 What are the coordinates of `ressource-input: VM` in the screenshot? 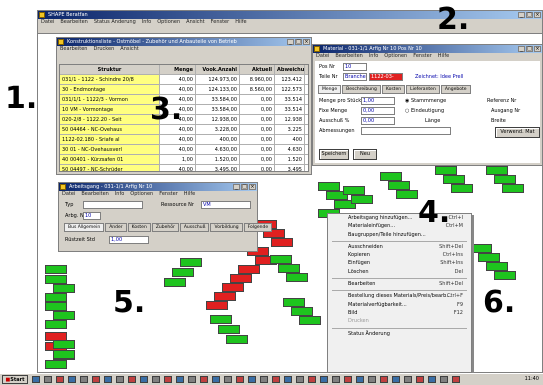 It's located at (226, 205).